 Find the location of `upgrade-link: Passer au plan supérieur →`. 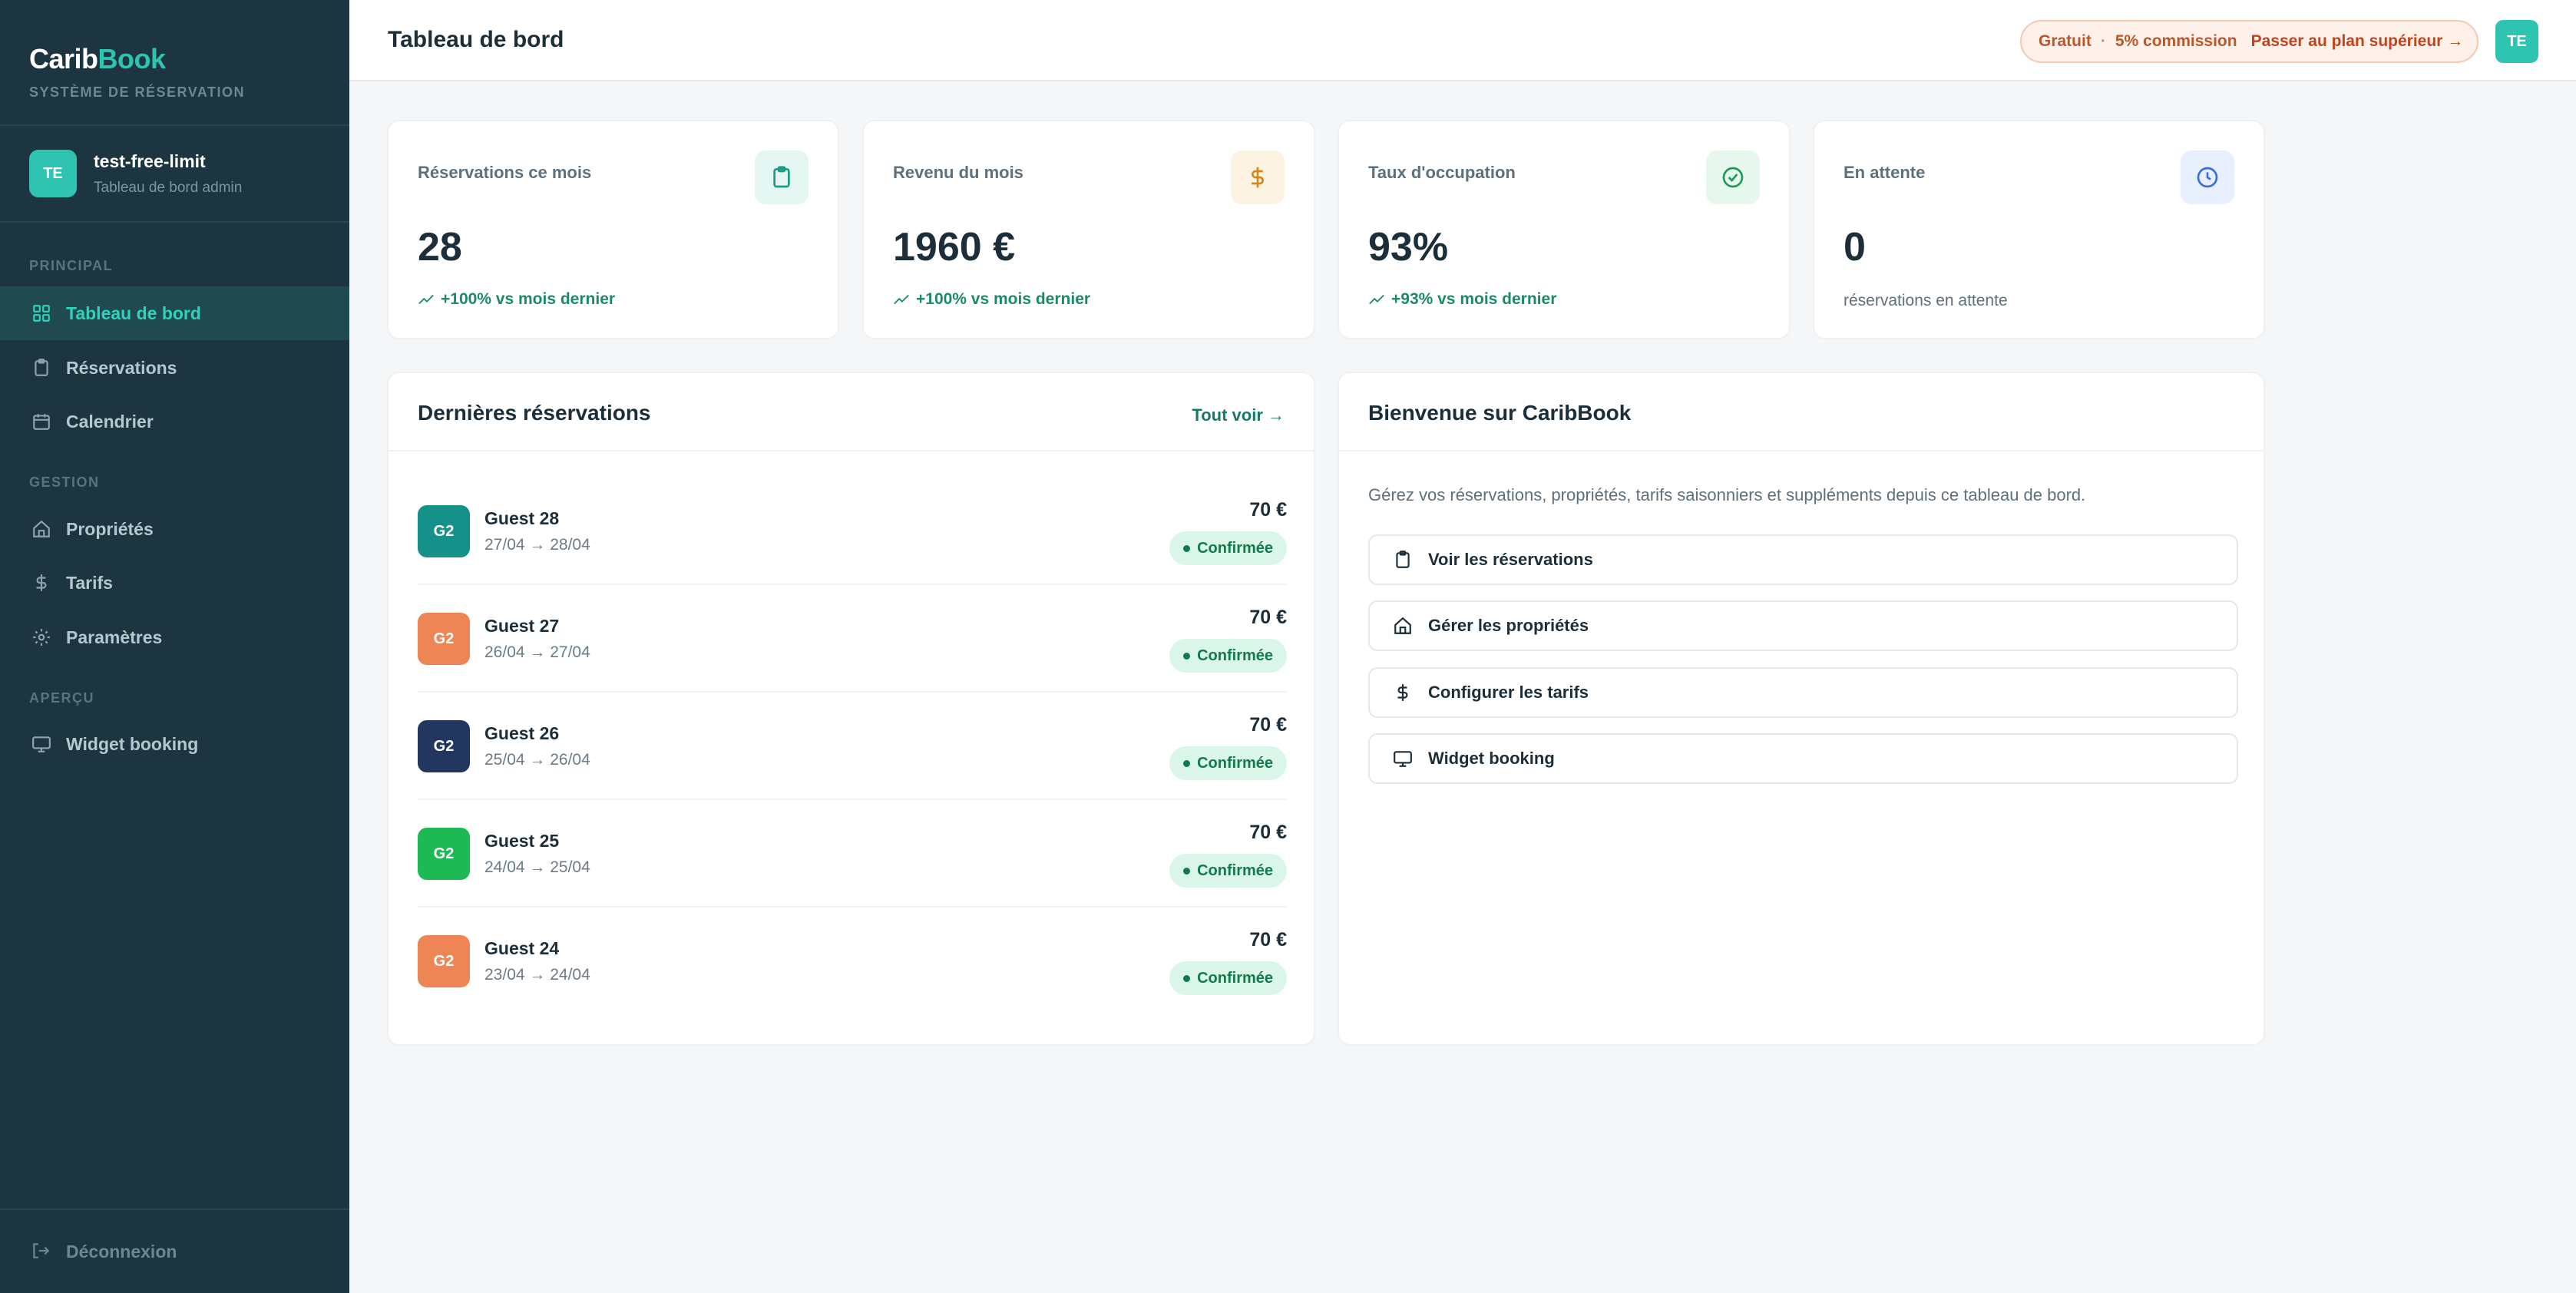

upgrade-link: Passer au plan supérieur → is located at coordinates (2357, 41).